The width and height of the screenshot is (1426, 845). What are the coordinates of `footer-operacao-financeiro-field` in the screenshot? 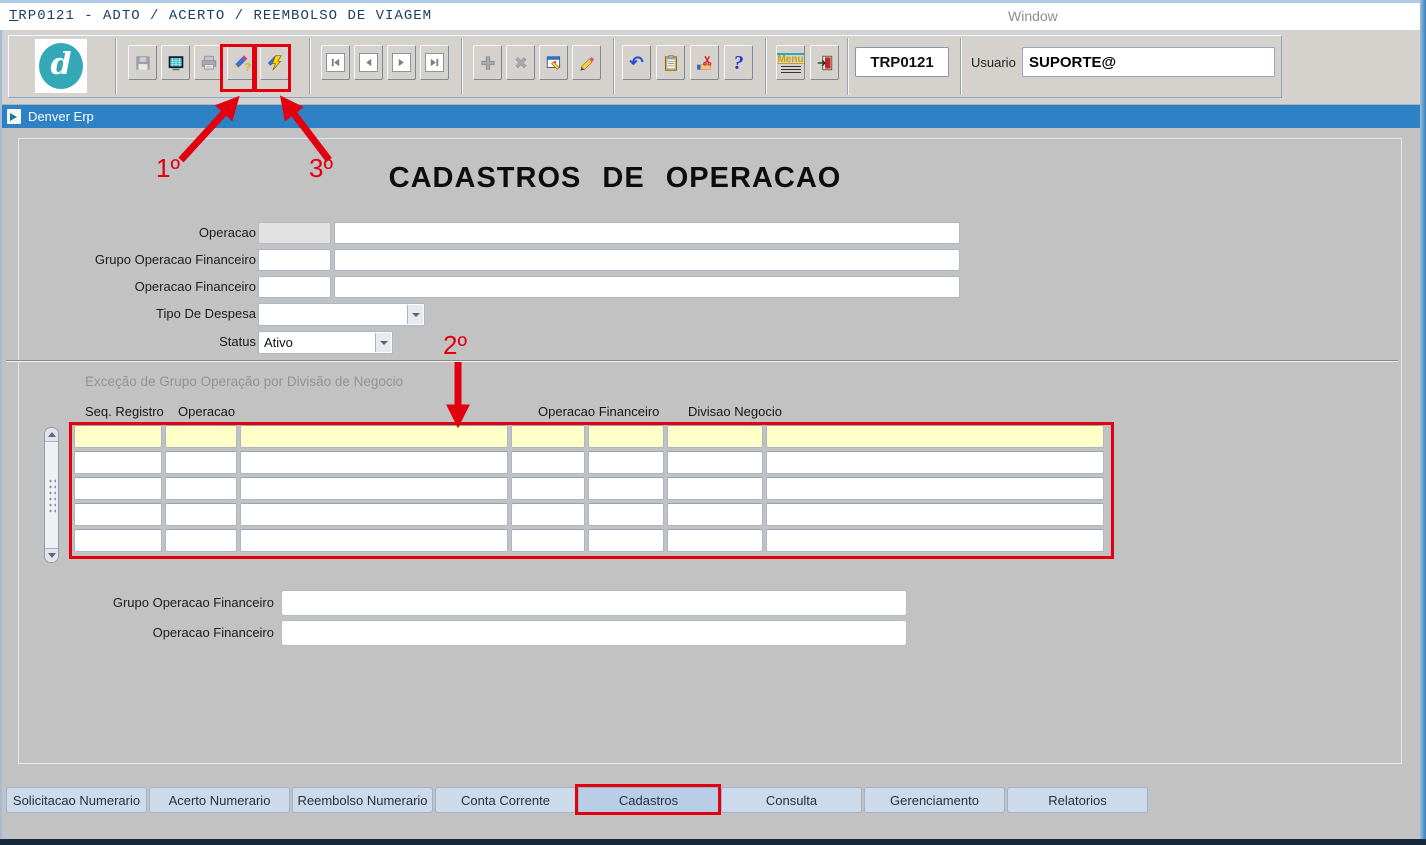 It's located at (594, 633).